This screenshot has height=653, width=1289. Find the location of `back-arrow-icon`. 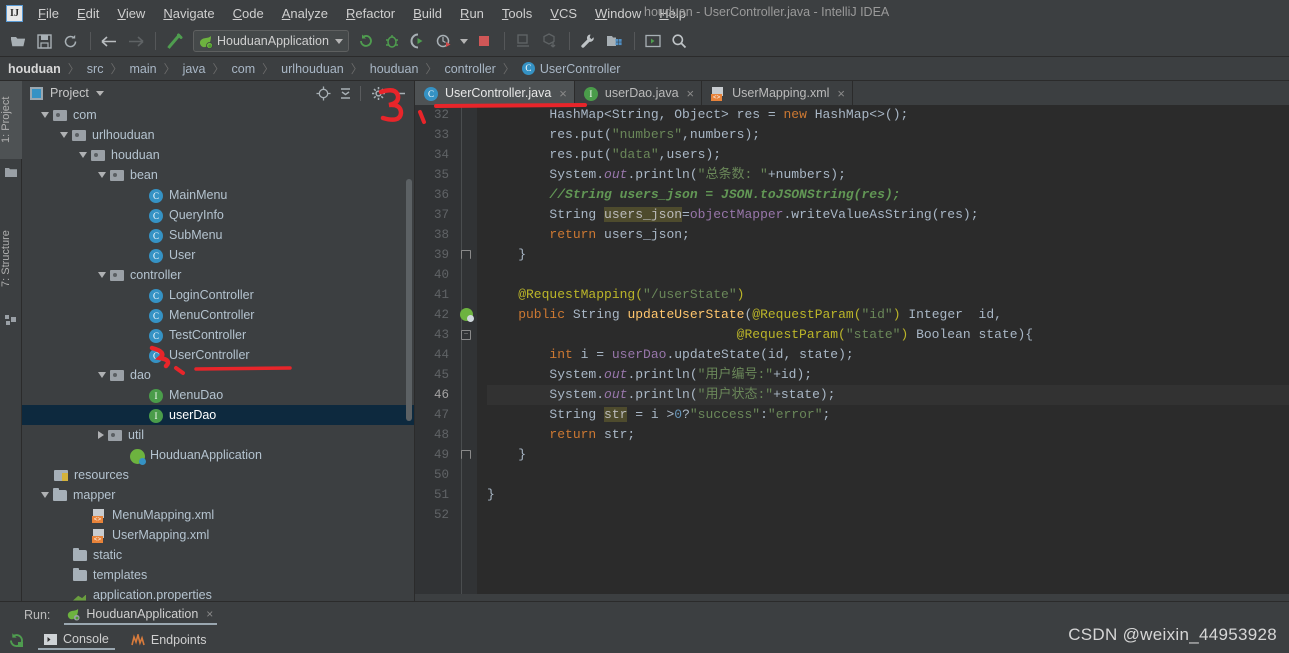

back-arrow-icon is located at coordinates (109, 41).